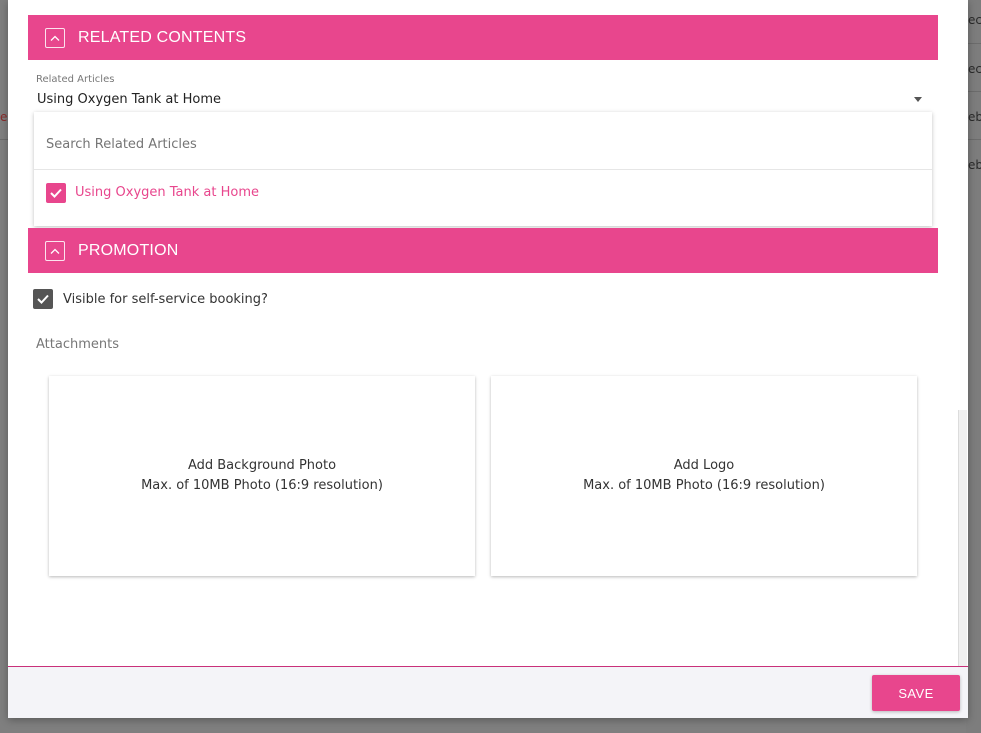 The image size is (981, 733). What do you see at coordinates (128, 250) in the screenshot?
I see `promotion-title: PROMOTION` at bounding box center [128, 250].